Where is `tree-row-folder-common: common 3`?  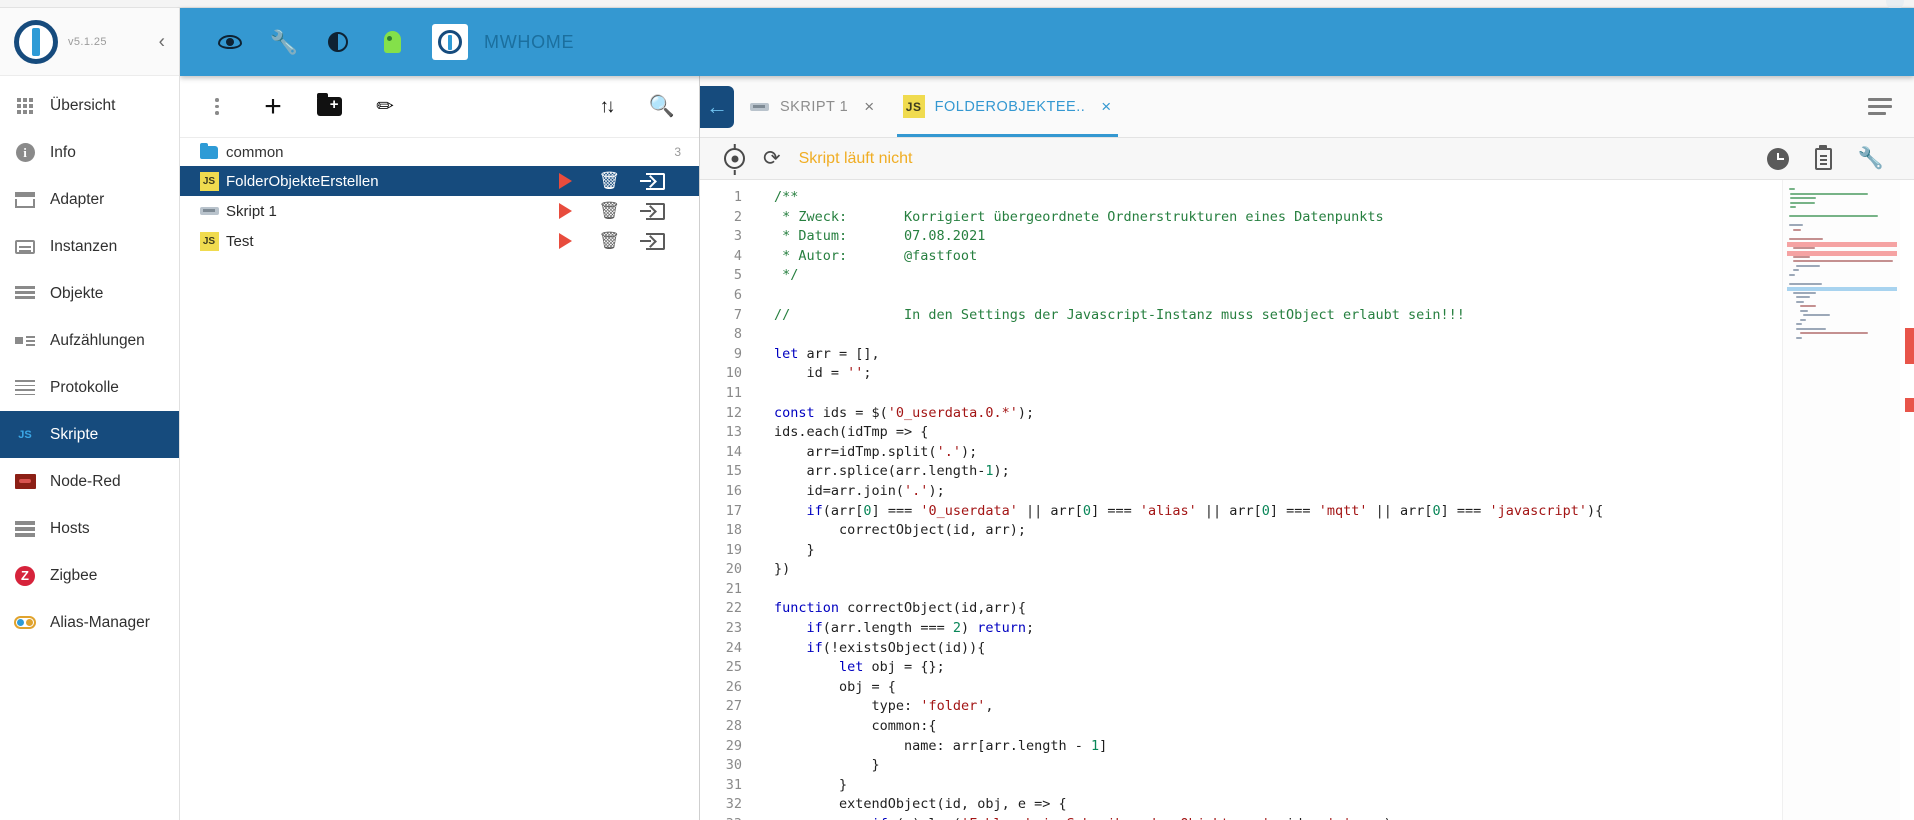 tree-row-folder-common: common 3 is located at coordinates (439, 152).